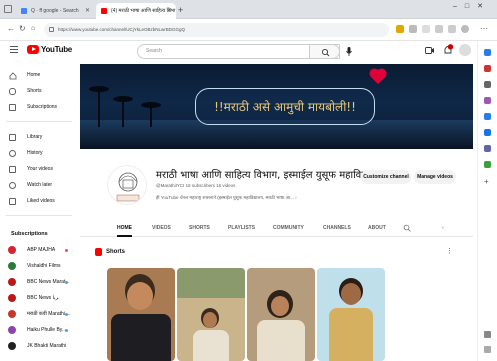  I want to click on refresh-icon: ↻, so click(22, 29).